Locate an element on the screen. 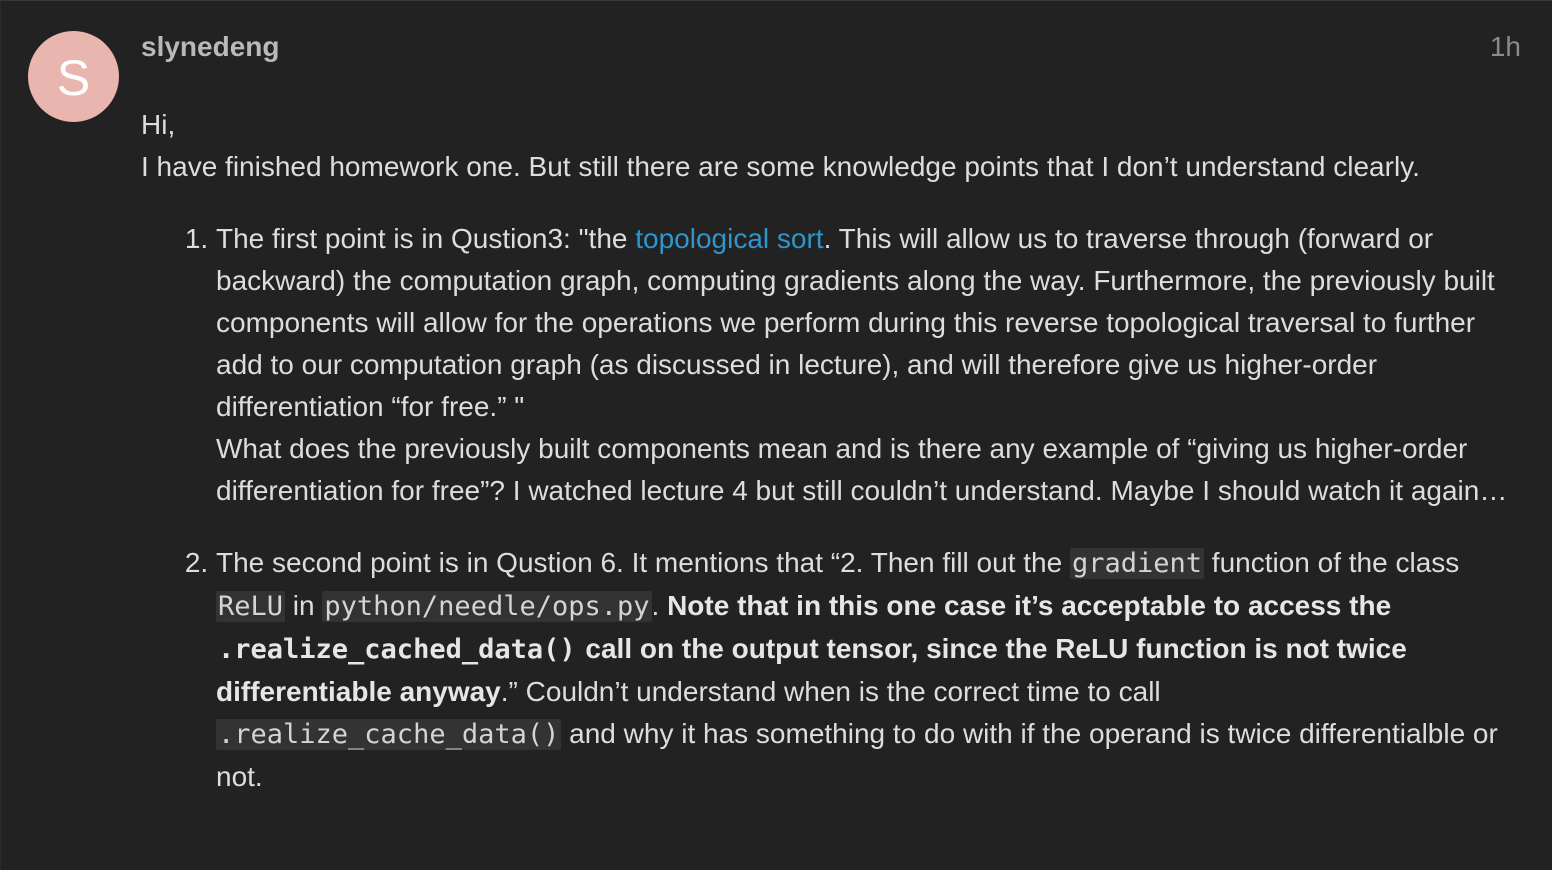  avatar-letter: S is located at coordinates (73, 77).